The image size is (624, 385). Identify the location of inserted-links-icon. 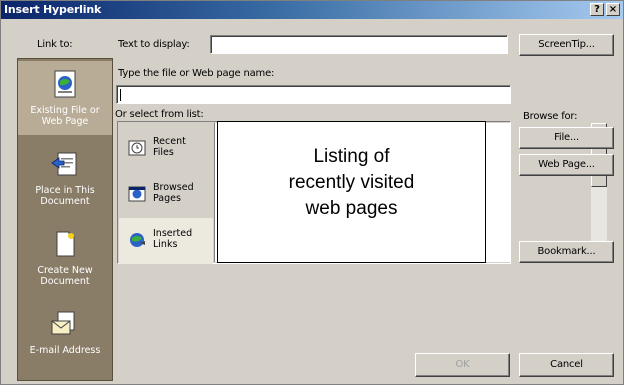
(137, 240).